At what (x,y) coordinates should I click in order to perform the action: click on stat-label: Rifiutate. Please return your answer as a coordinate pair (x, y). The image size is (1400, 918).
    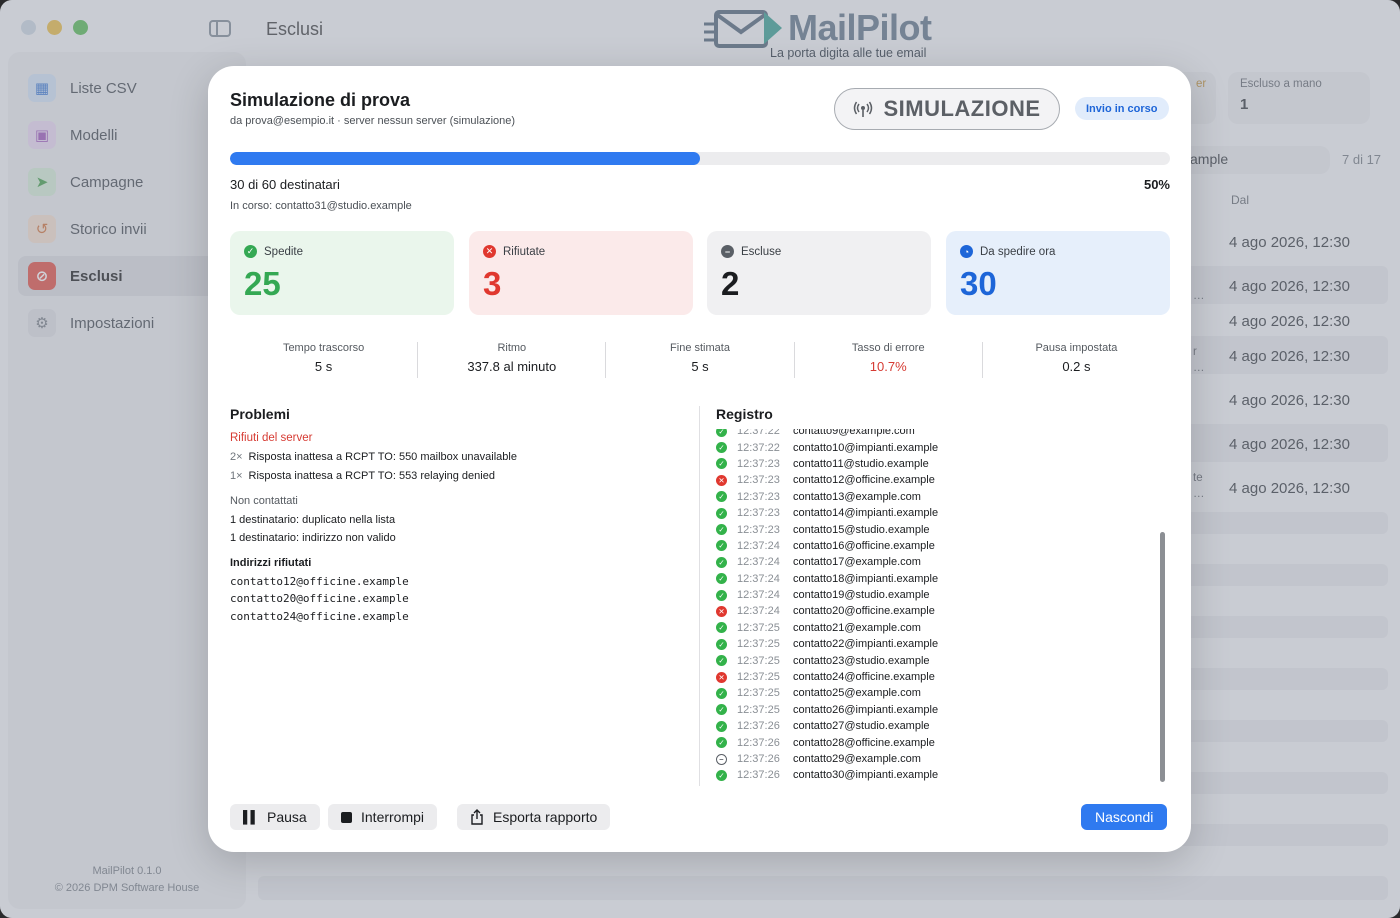
    Looking at the image, I should click on (524, 251).